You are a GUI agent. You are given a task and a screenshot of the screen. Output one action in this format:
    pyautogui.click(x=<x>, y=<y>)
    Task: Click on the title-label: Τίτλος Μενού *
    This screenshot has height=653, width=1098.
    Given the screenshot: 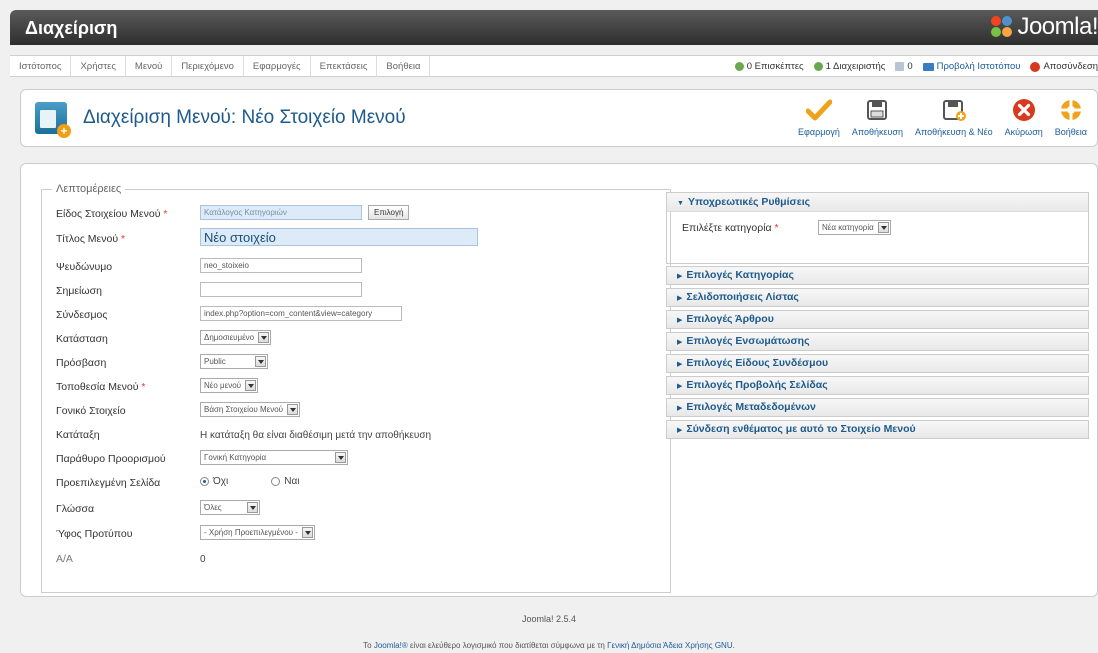 What is the action you would take?
    pyautogui.click(x=91, y=239)
    